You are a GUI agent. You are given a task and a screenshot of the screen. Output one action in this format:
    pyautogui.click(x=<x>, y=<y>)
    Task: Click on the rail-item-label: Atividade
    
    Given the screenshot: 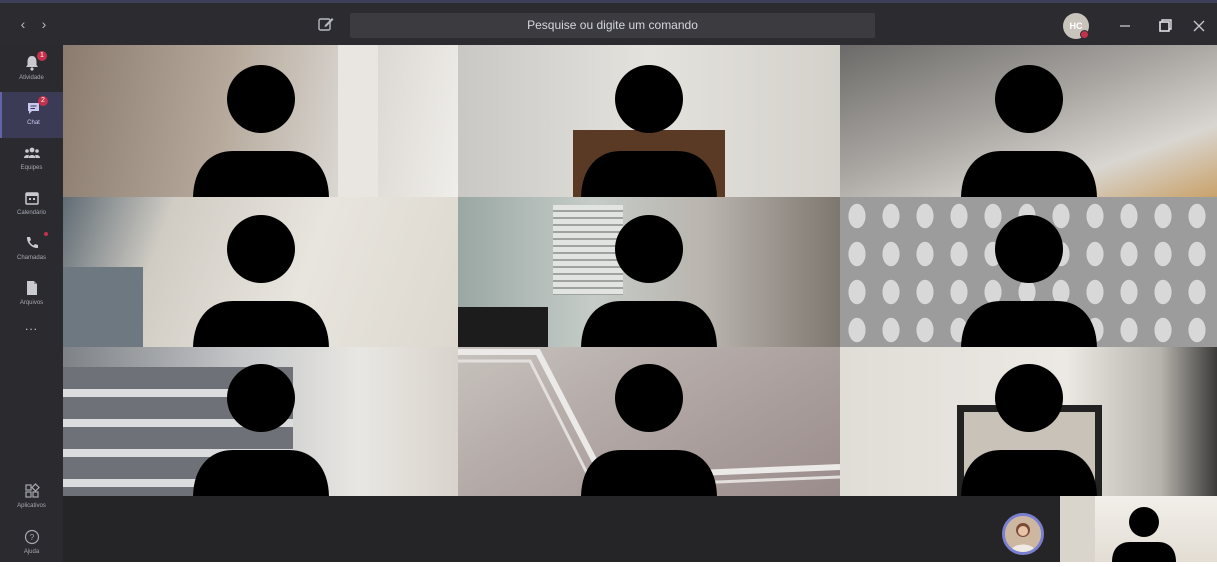 What is the action you would take?
    pyautogui.click(x=31, y=78)
    